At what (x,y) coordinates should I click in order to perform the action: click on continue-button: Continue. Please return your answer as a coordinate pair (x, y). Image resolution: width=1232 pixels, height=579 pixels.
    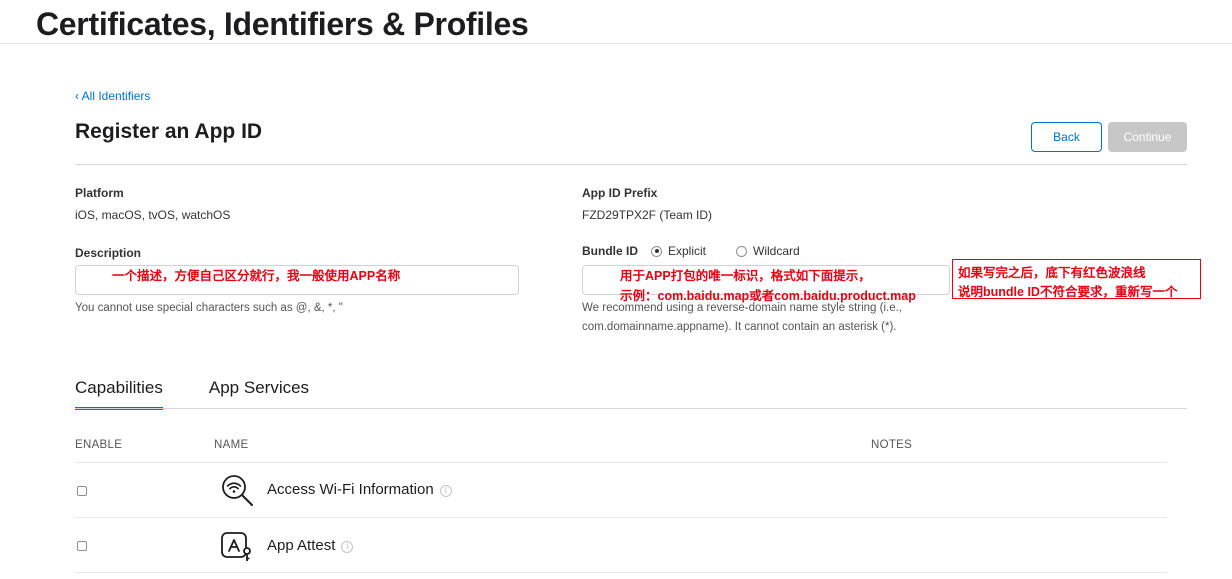
    Looking at the image, I should click on (1147, 137).